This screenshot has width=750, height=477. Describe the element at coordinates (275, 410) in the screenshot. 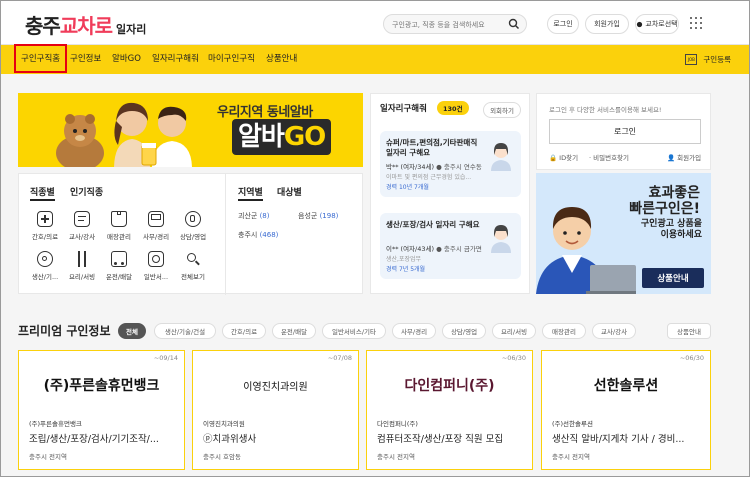

I see `premium-job-card: ~07/08 이영진치과의원 이영진치과의원 ⓟ치과위생사 충주시 호암동` at that location.